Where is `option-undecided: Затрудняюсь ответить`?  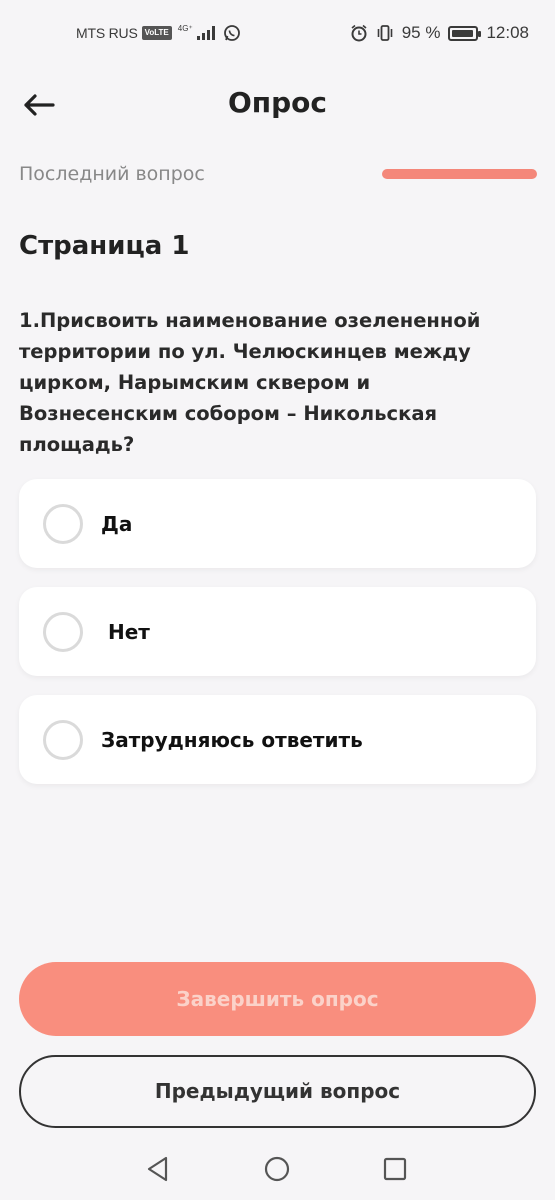
option-undecided: Затрудняюсь ответить is located at coordinates (277, 739).